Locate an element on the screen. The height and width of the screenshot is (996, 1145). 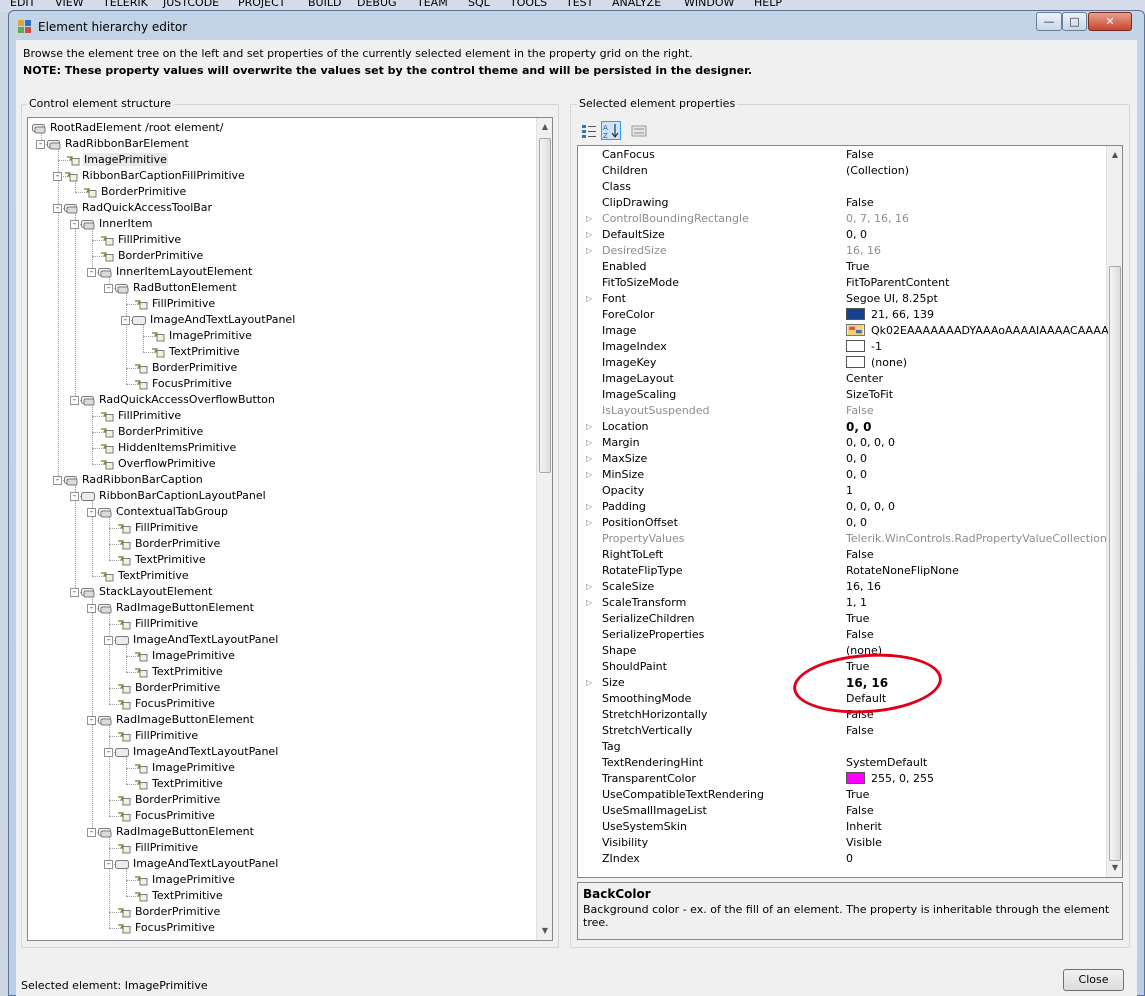
tree-node: - RadRibbonBarCaption is located at coordinates (128, 480).